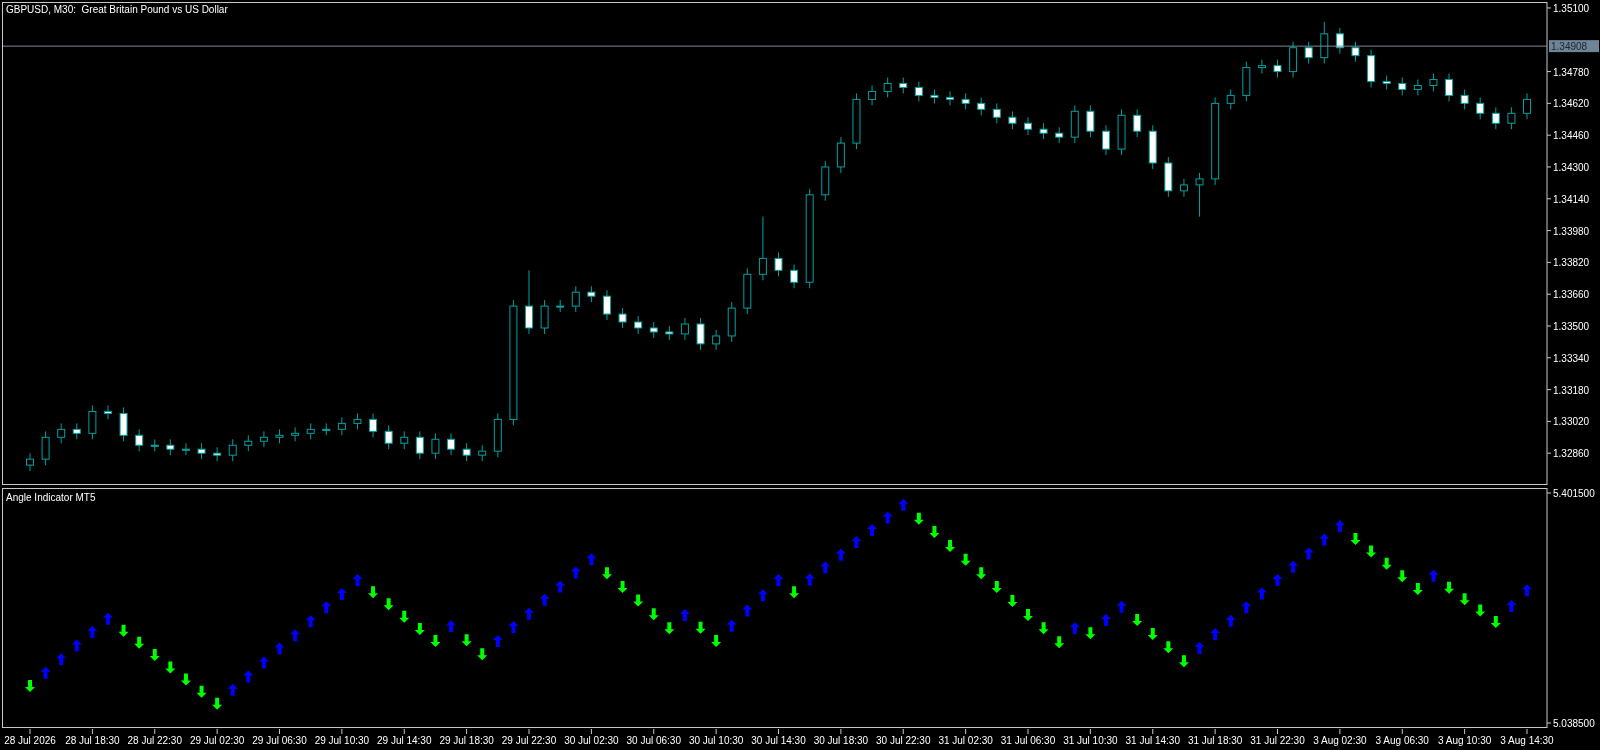 The image size is (1600, 750). What do you see at coordinates (778, 740) in the screenshot?
I see `time-label: 30 Jul 14:30` at bounding box center [778, 740].